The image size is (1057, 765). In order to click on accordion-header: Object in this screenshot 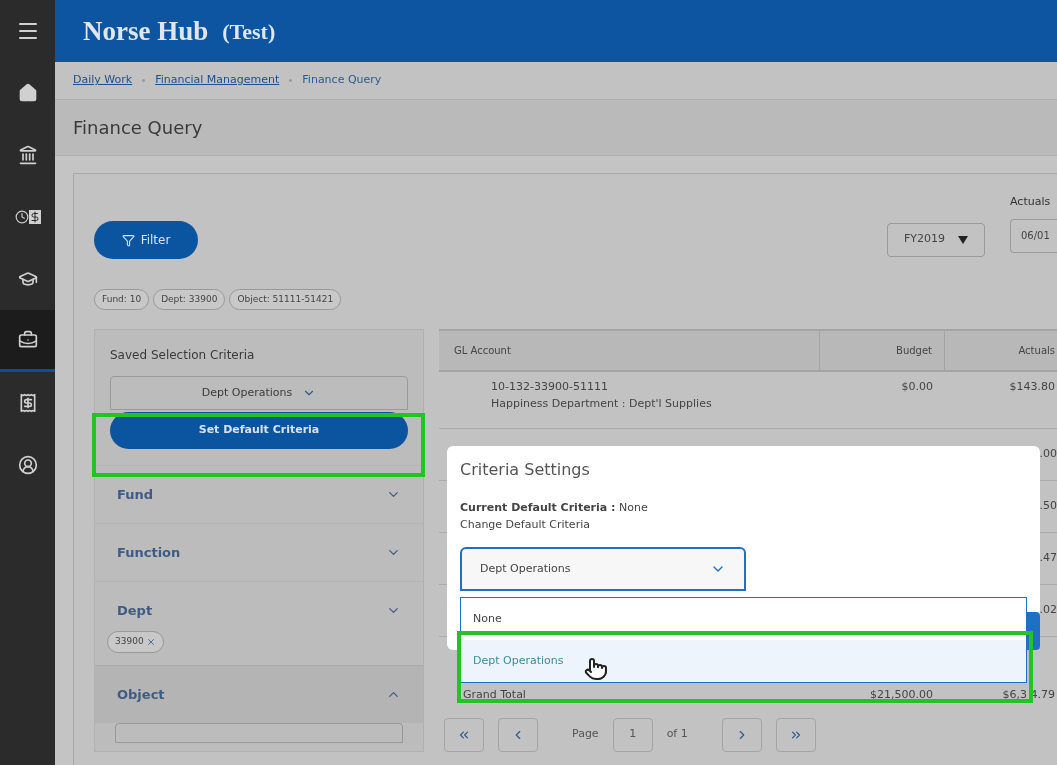, I will do `click(259, 694)`.